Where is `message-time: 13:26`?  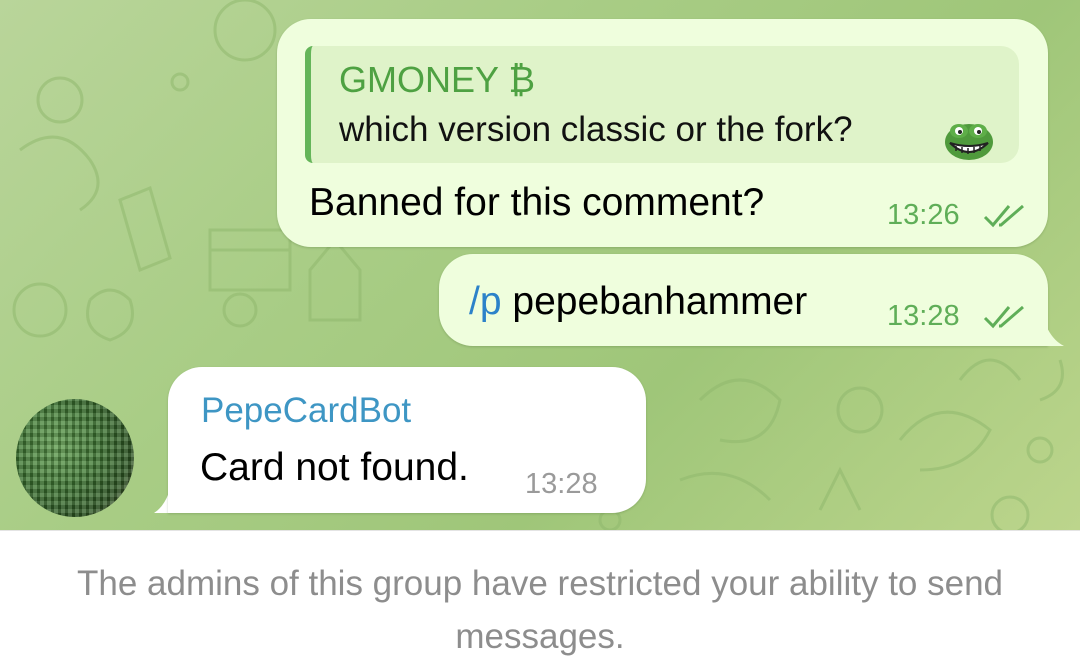 message-time: 13:26 is located at coordinates (923, 215).